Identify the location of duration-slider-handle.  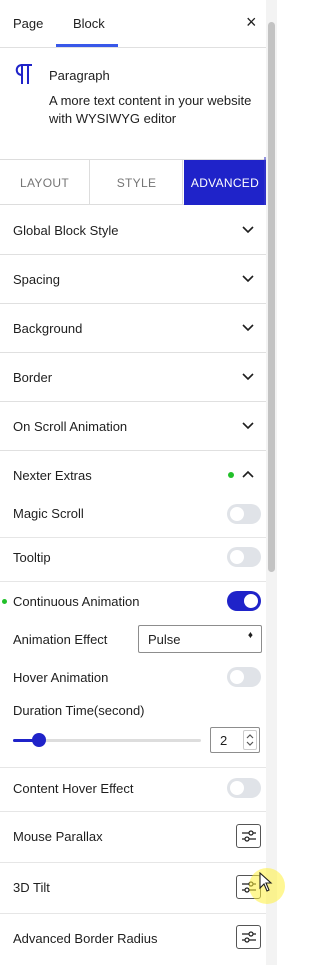
(39, 740).